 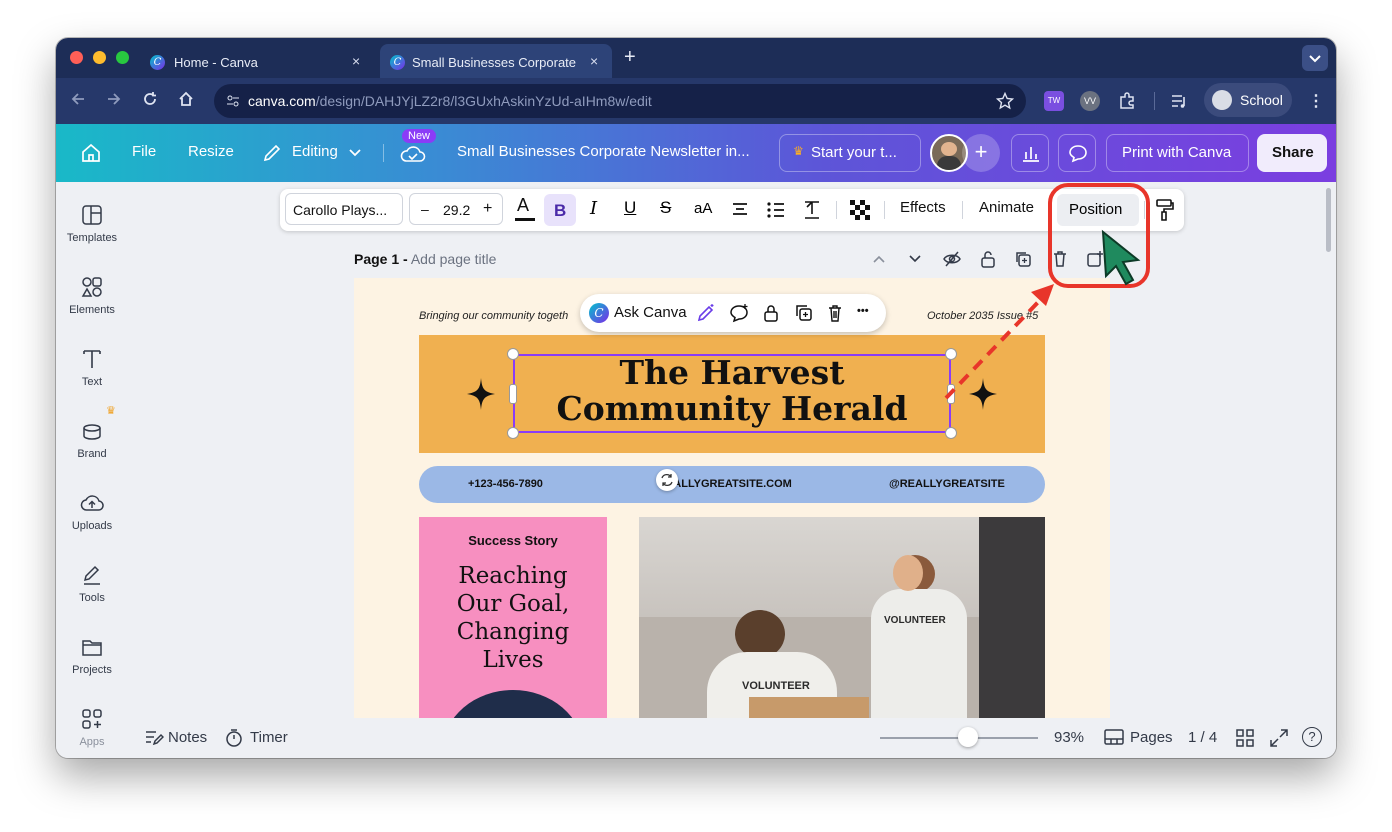 What do you see at coordinates (1312, 737) in the screenshot?
I see `help-button: ?` at bounding box center [1312, 737].